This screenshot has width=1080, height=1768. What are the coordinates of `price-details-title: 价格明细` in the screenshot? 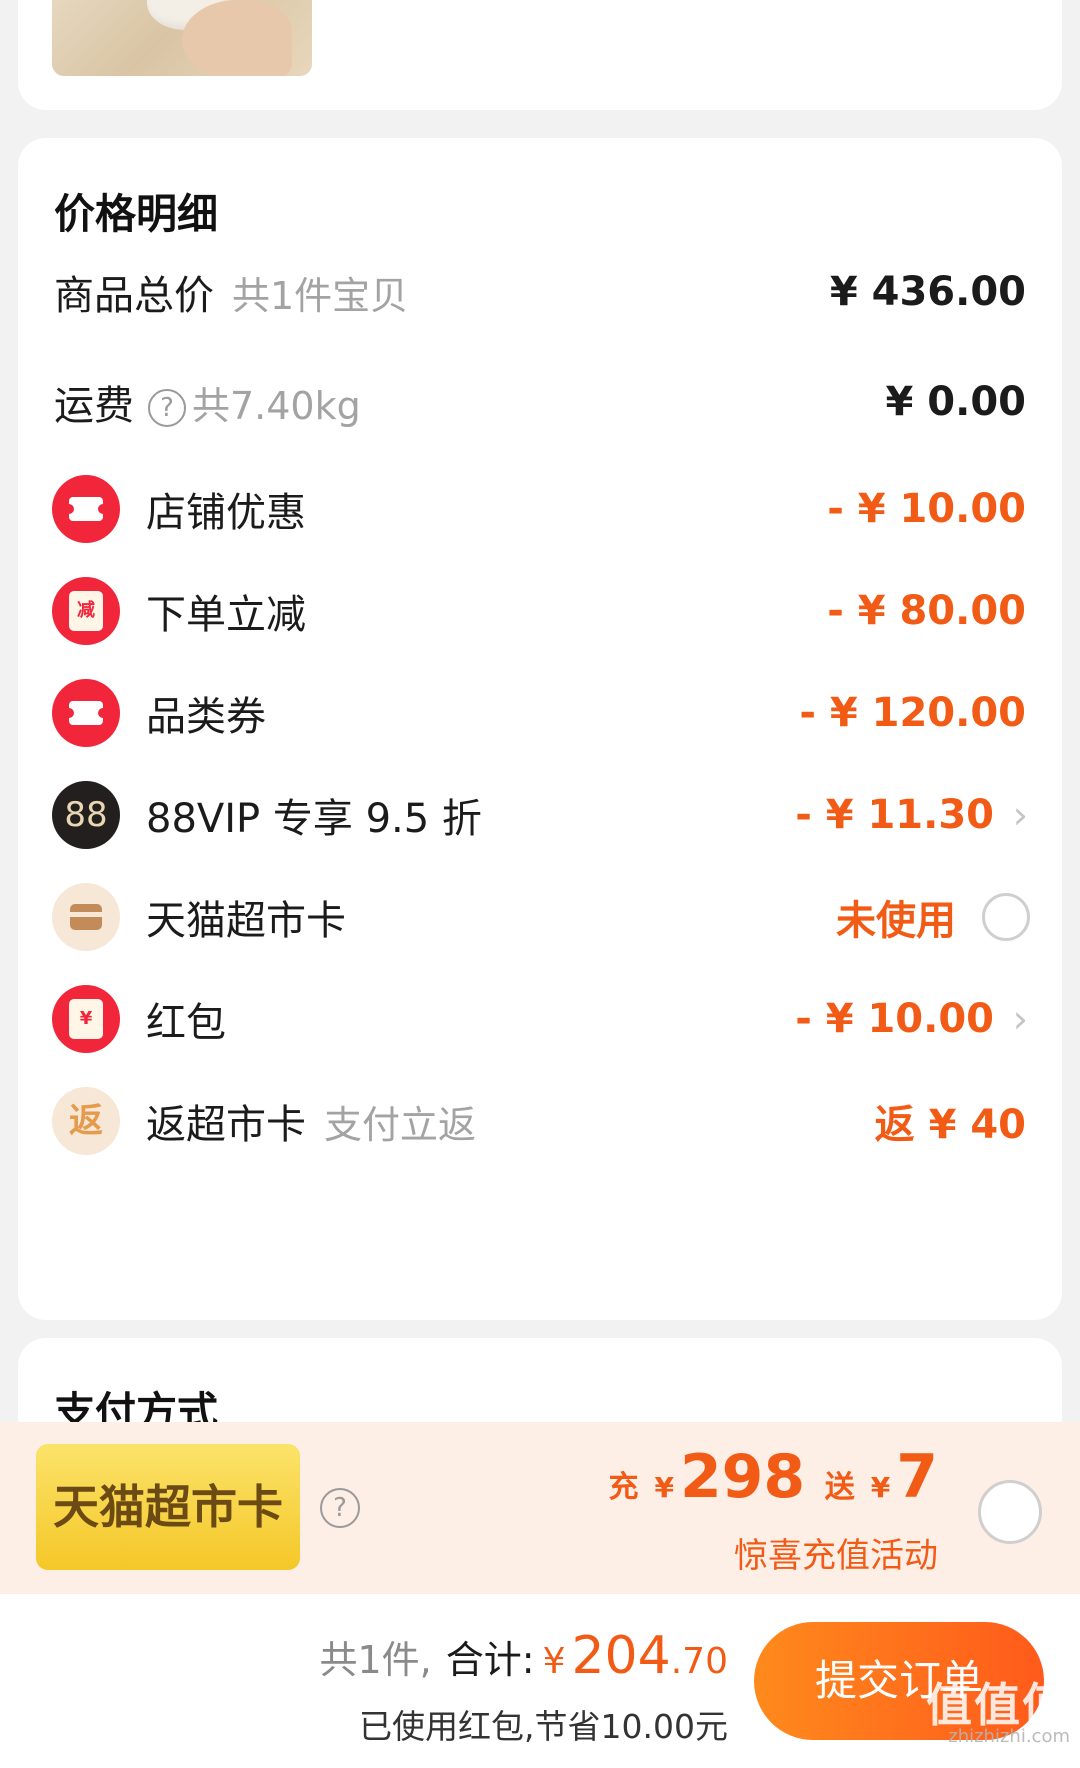 It's located at (136, 214).